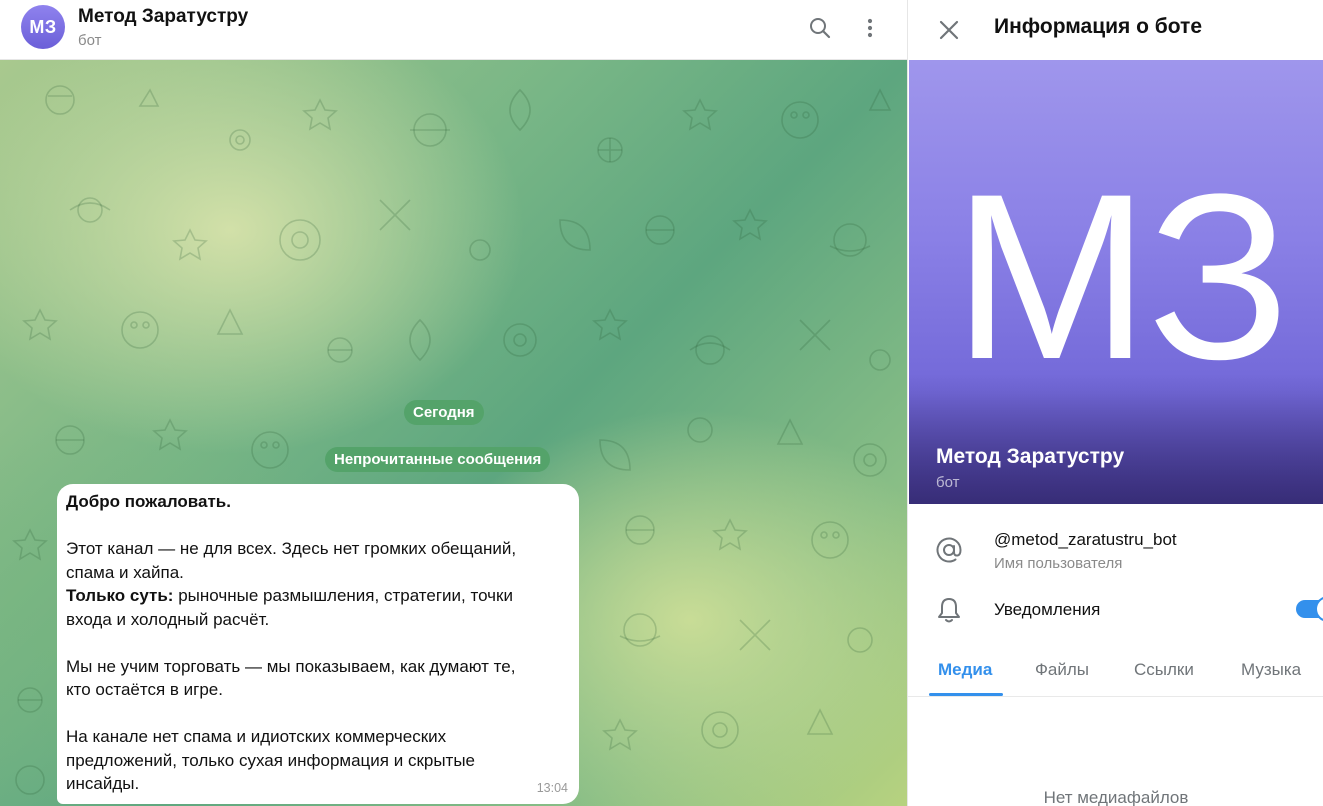 This screenshot has width=1323, height=806. What do you see at coordinates (1115, 552) in the screenshot?
I see `username-row: @metod_zaratustru_bot Имя пользователя` at bounding box center [1115, 552].